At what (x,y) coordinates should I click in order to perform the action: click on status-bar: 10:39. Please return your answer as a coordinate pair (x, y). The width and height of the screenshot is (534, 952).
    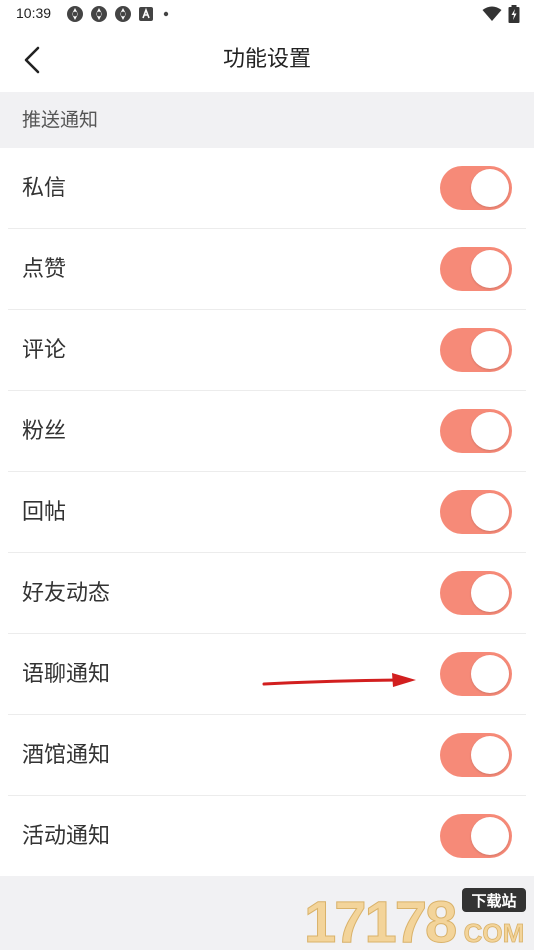
    Looking at the image, I should click on (267, 14).